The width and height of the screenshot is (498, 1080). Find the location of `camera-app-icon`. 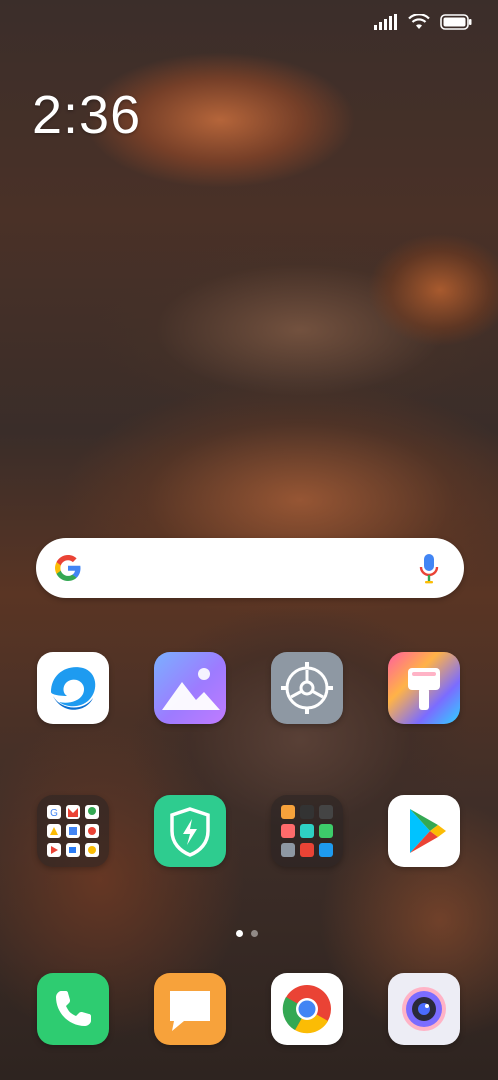

camera-app-icon is located at coordinates (424, 1009).